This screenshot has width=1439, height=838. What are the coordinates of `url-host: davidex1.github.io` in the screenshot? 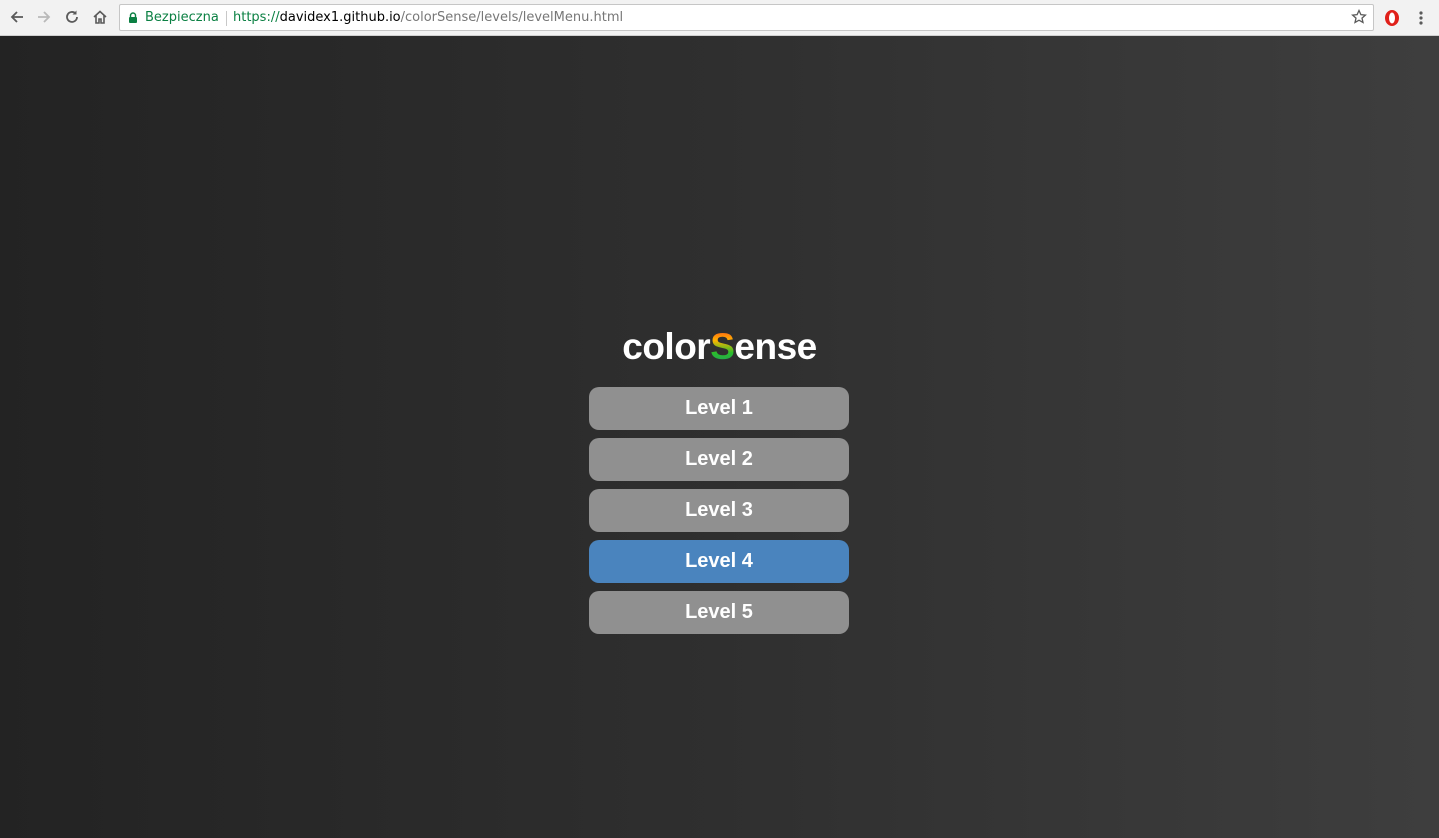 It's located at (340, 17).